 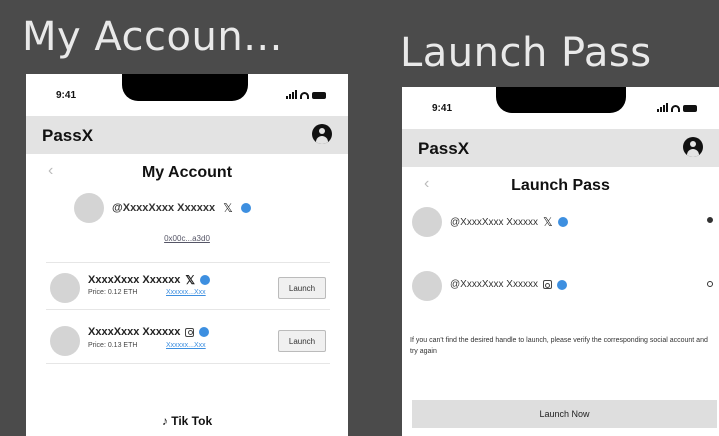 I want to click on pass-name: XxxxXxxx Xxxxxx, so click(x=149, y=332).